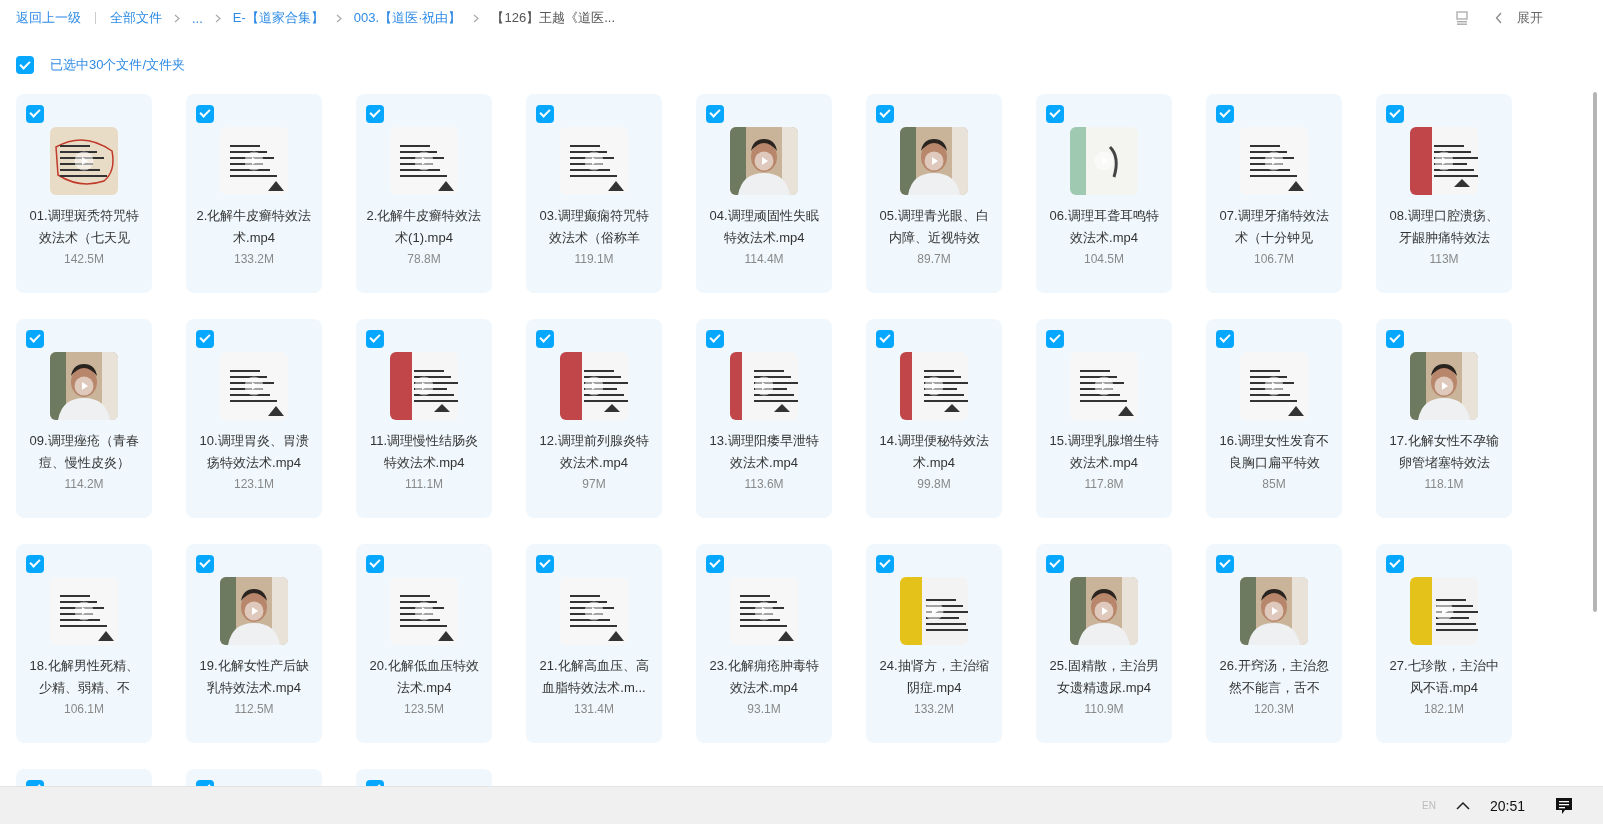 Image resolution: width=1603 pixels, height=824 pixels. I want to click on file-card: 17.化解女性不孕输卵管堵塞特效法 118.1M, so click(1444, 418).